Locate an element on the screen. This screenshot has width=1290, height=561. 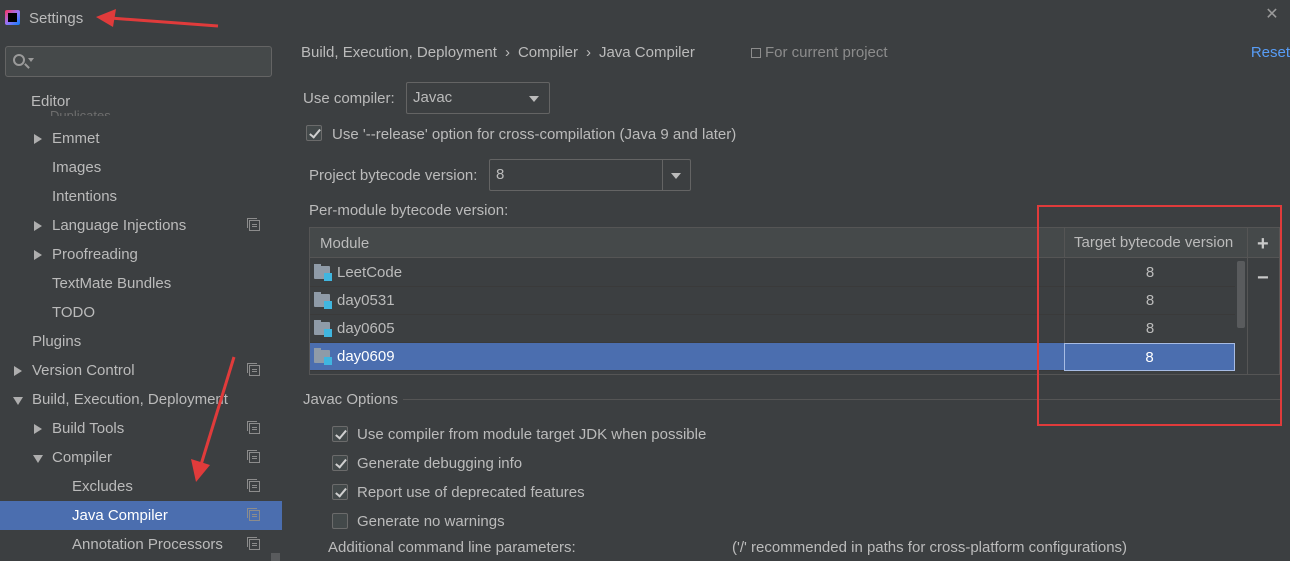
sidebar-item-todo: TODO is located at coordinates (141, 312).